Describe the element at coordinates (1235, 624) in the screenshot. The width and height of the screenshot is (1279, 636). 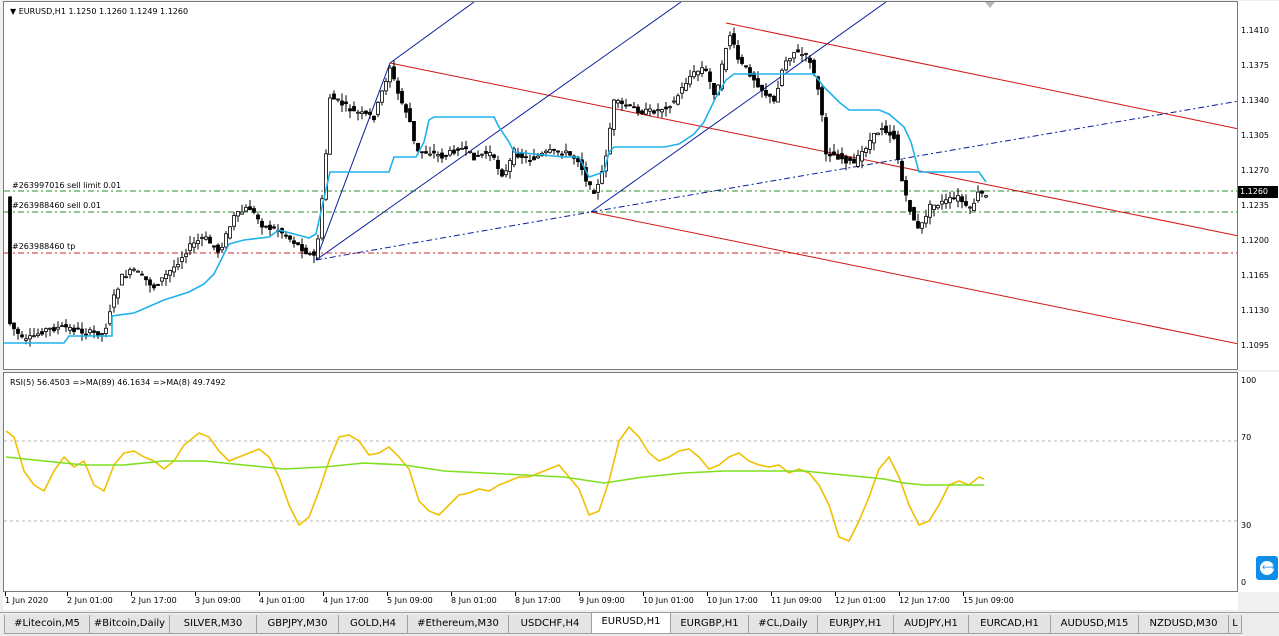
I see `chart-tab: L` at that location.